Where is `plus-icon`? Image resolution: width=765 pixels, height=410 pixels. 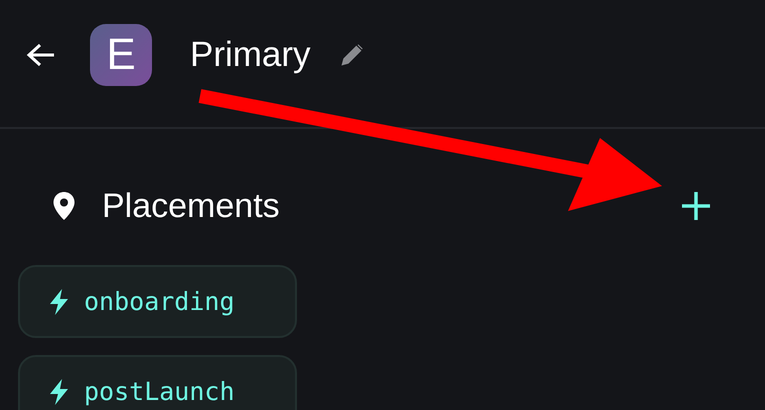 plus-icon is located at coordinates (696, 206).